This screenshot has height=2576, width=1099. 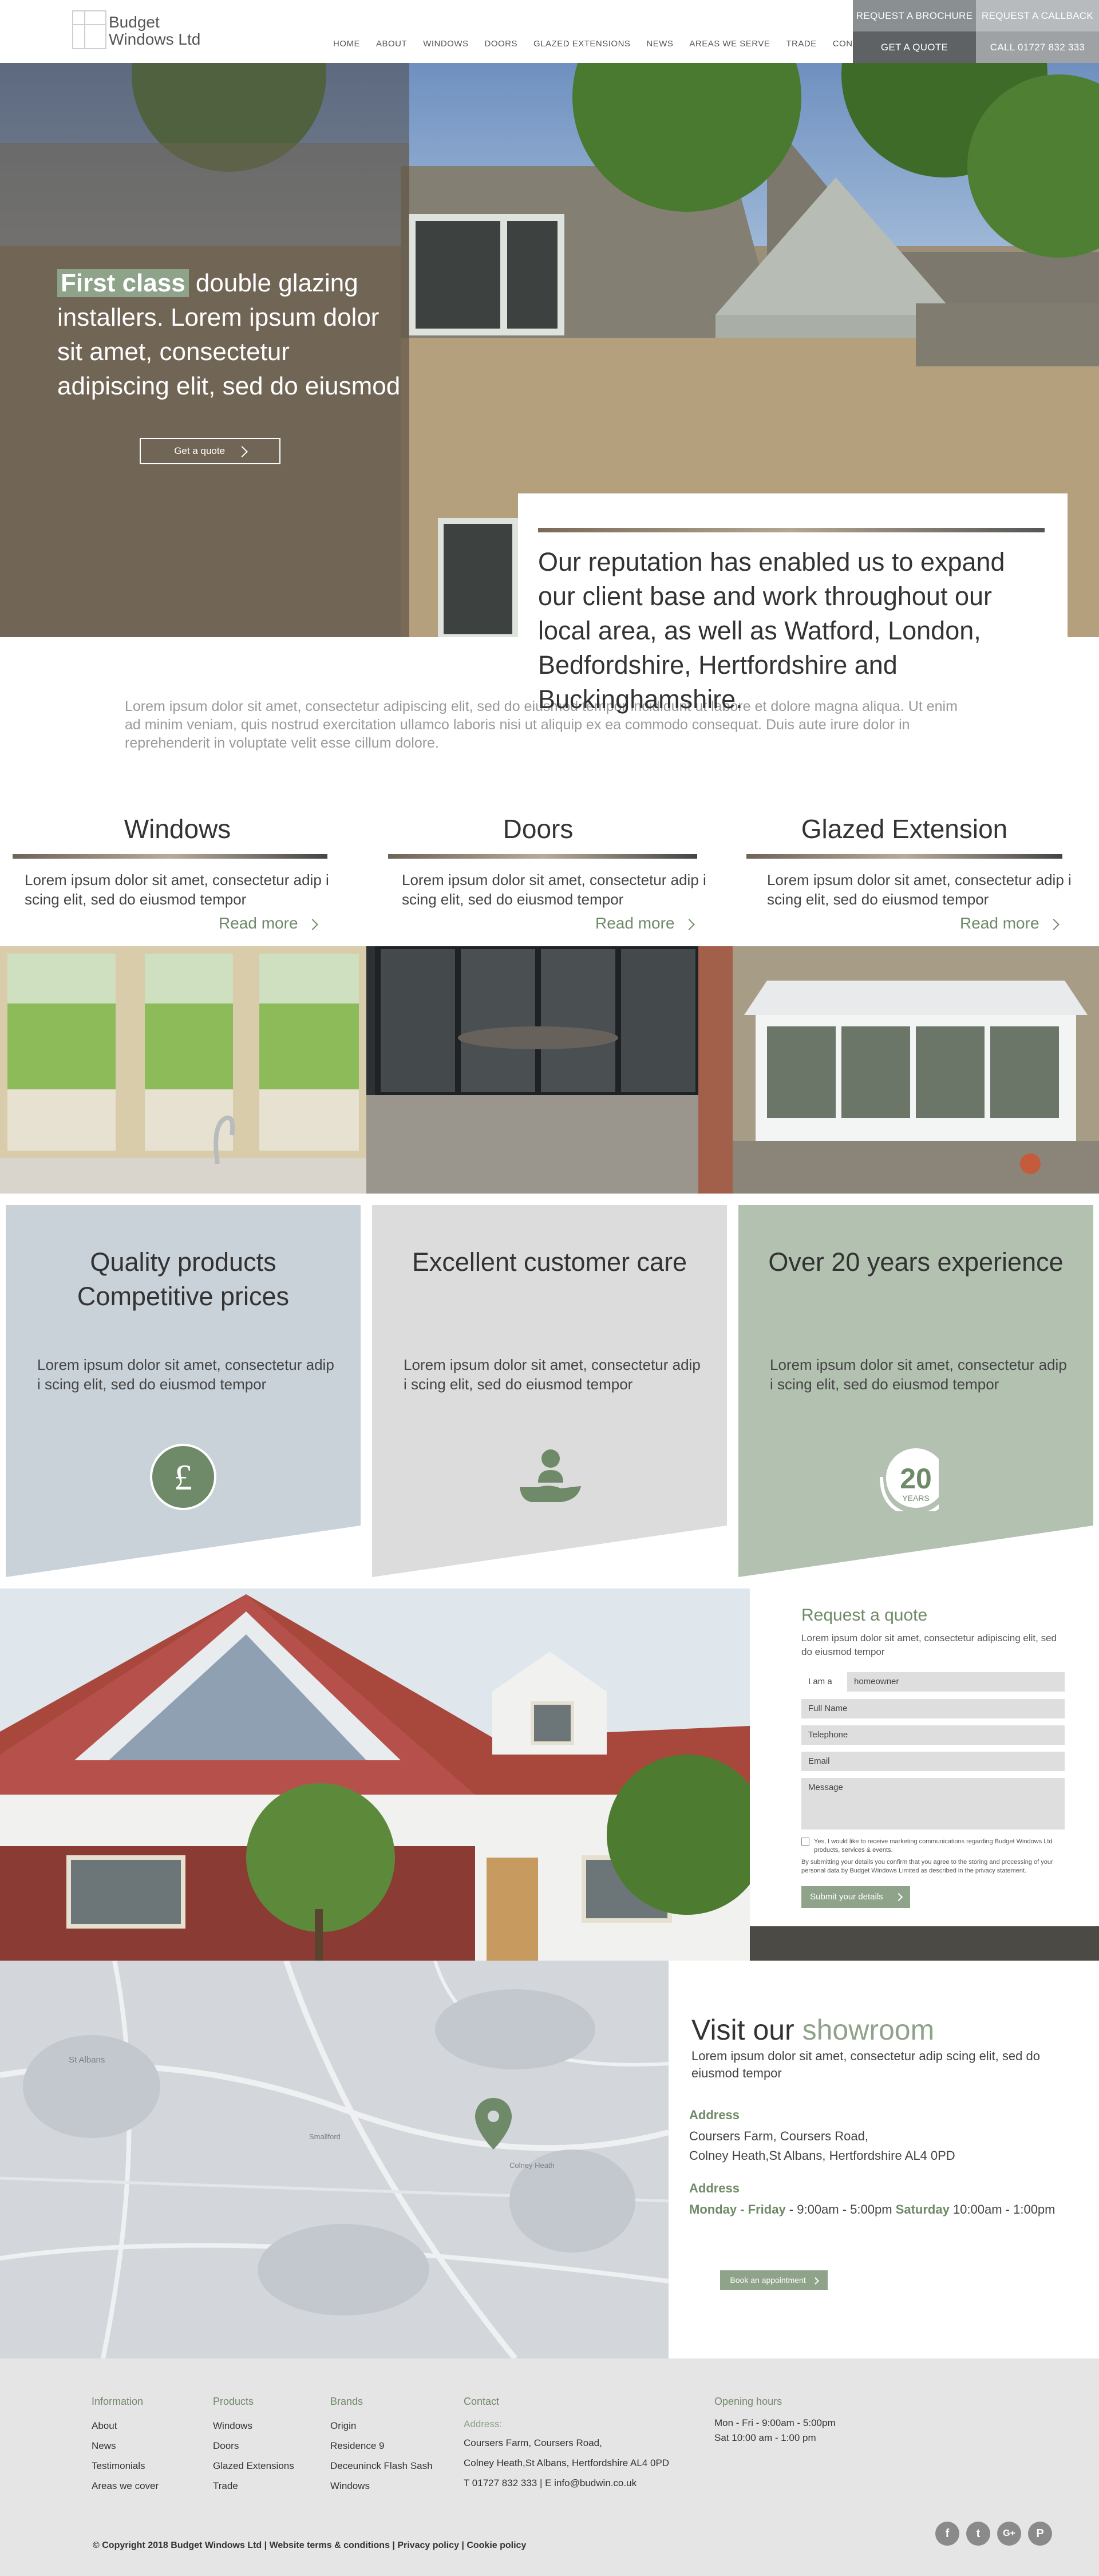 What do you see at coordinates (801, 44) in the screenshot?
I see `nav-trade: TRADE` at bounding box center [801, 44].